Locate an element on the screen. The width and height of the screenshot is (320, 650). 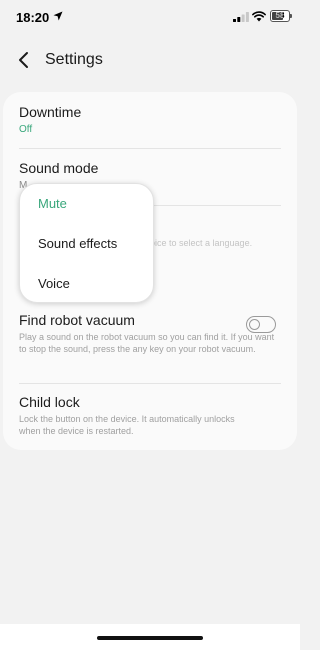
sound-mode-label: Sound mode is located at coordinates (59, 168).